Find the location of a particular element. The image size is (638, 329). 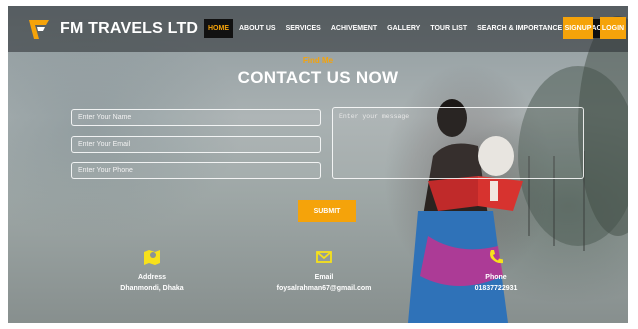

envelope-icon is located at coordinates (324, 257).